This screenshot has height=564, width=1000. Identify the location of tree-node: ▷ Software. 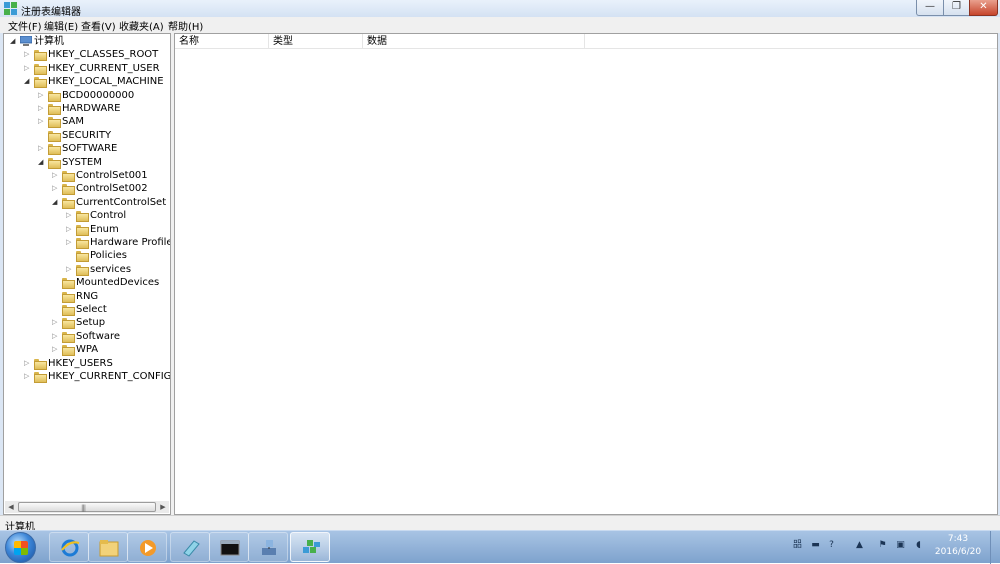
(87, 336).